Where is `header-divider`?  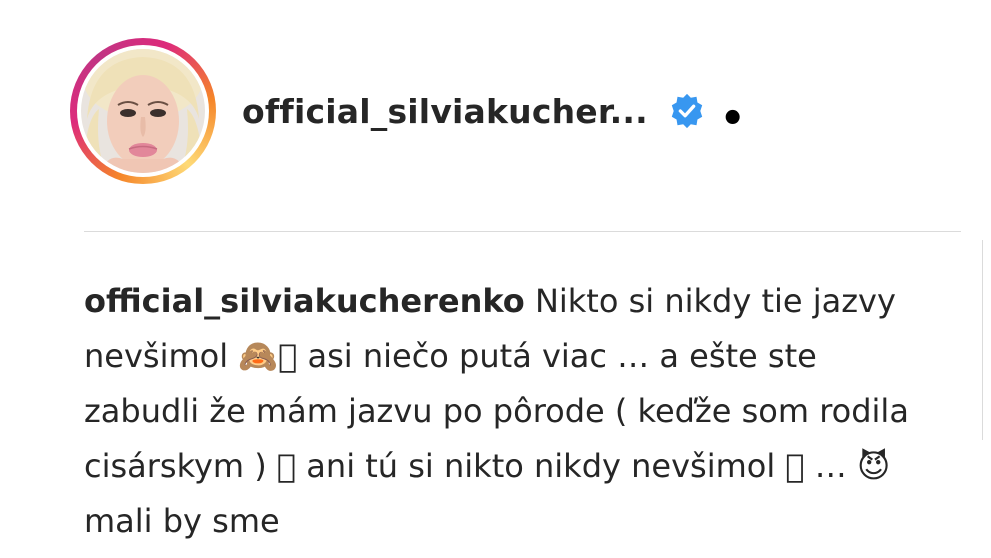
header-divider is located at coordinates (522, 231).